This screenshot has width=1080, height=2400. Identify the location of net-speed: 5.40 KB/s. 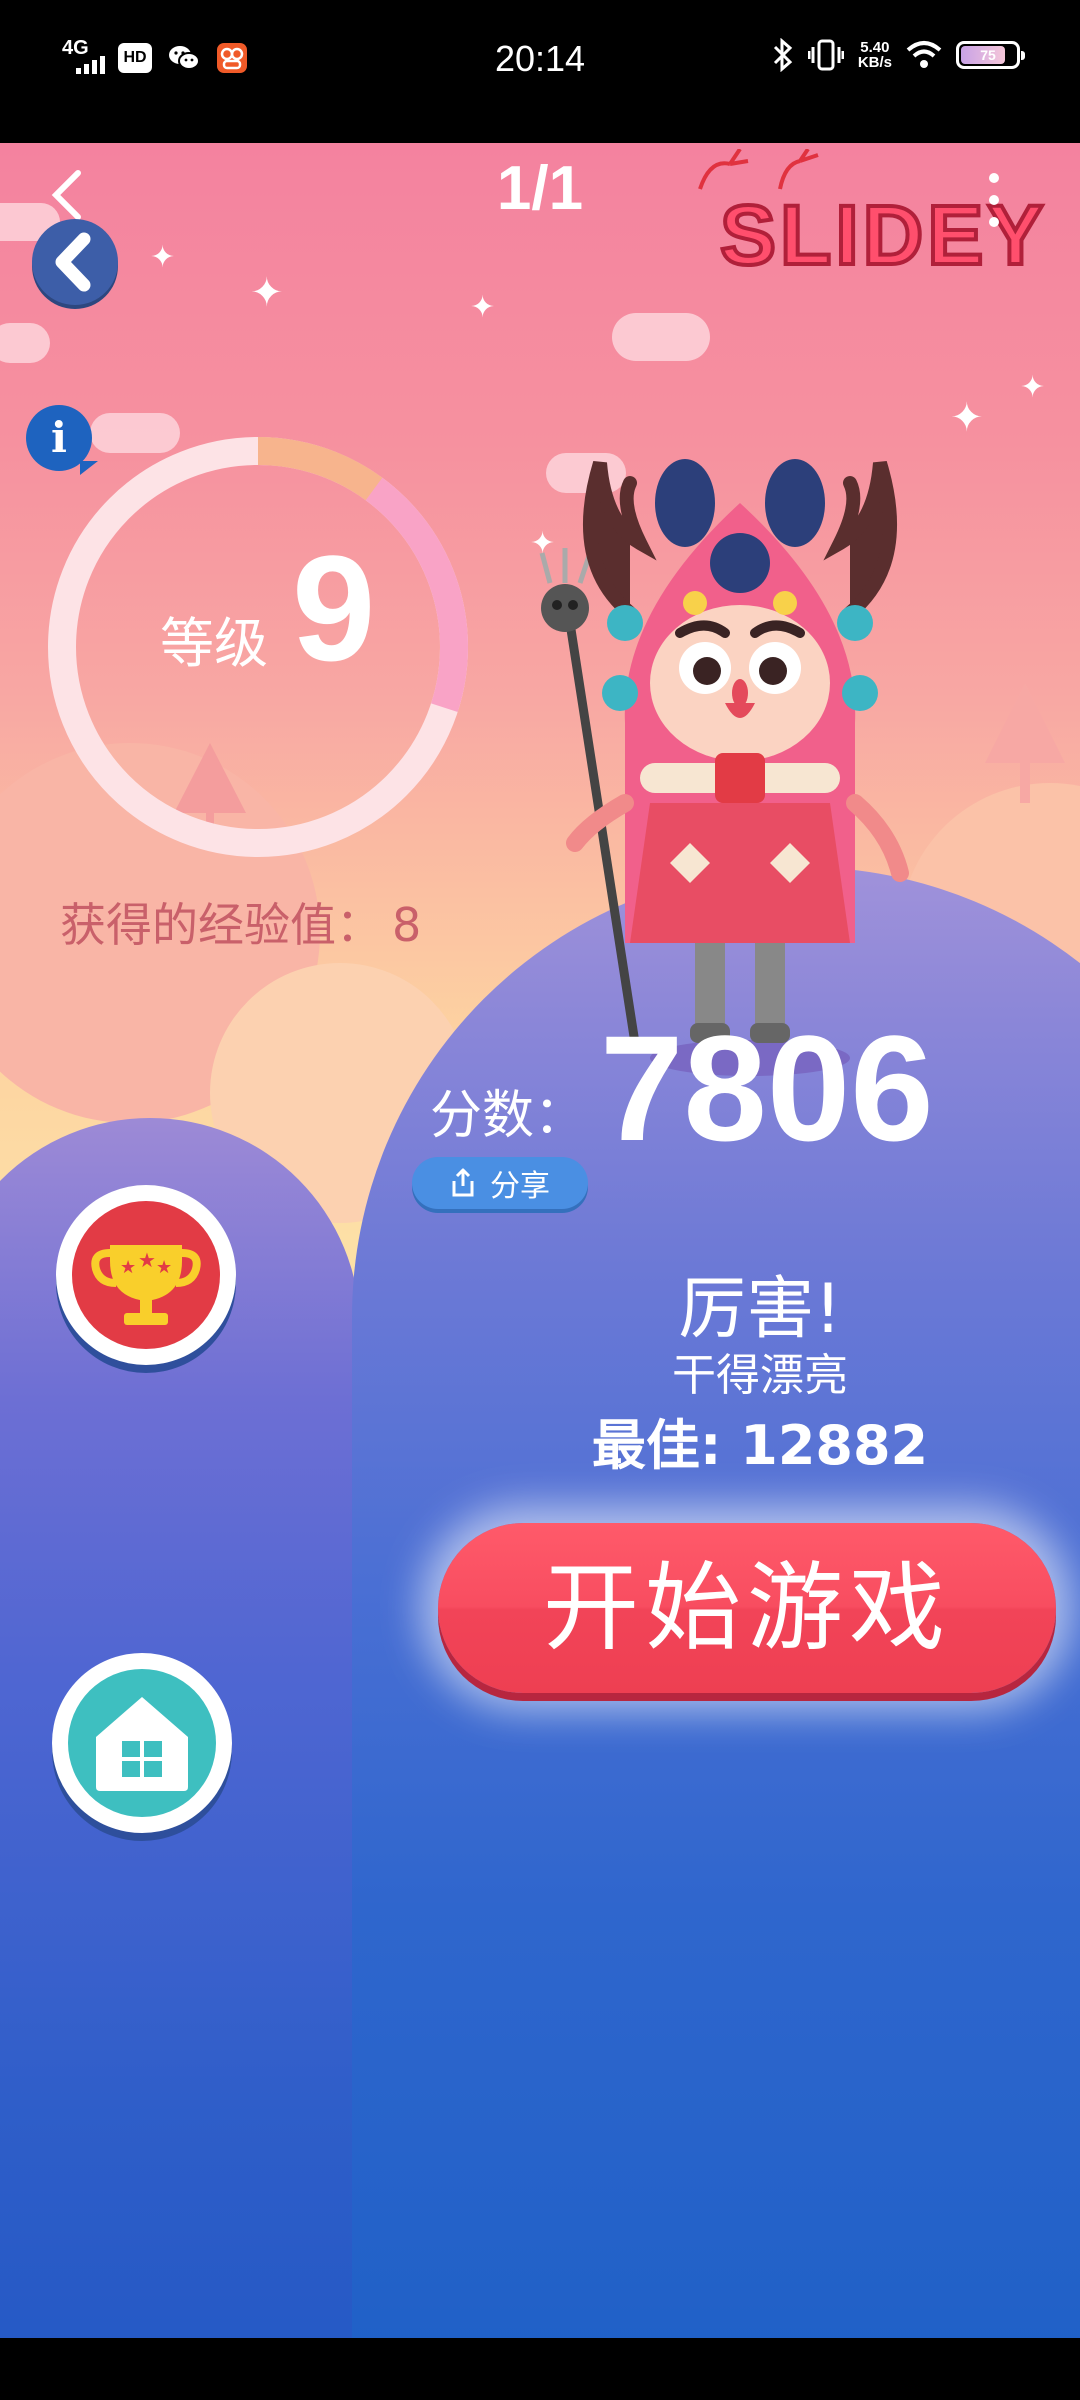
(875, 55).